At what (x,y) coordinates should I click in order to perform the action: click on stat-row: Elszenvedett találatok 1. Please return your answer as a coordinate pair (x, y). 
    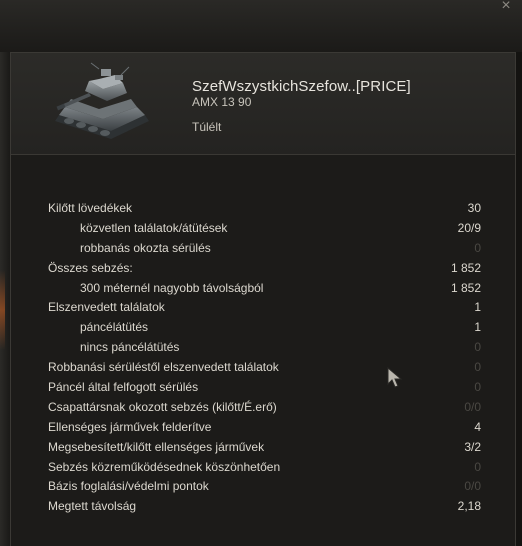
    Looking at the image, I should click on (263, 308).